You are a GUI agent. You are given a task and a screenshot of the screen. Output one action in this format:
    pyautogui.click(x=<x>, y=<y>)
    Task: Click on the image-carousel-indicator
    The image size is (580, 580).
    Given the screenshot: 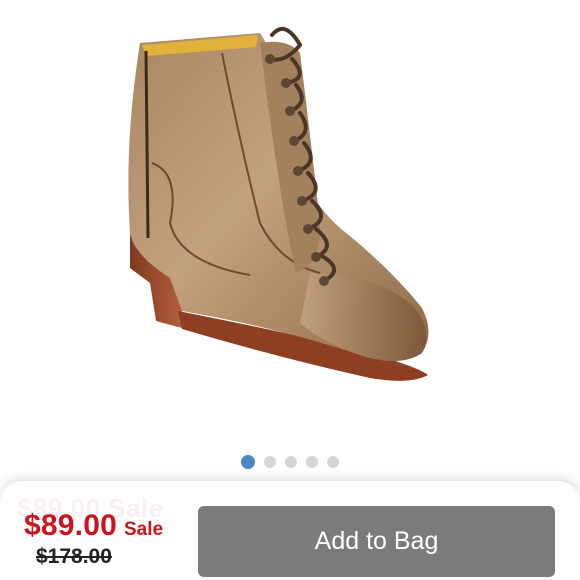 What is the action you would take?
    pyautogui.click(x=290, y=462)
    